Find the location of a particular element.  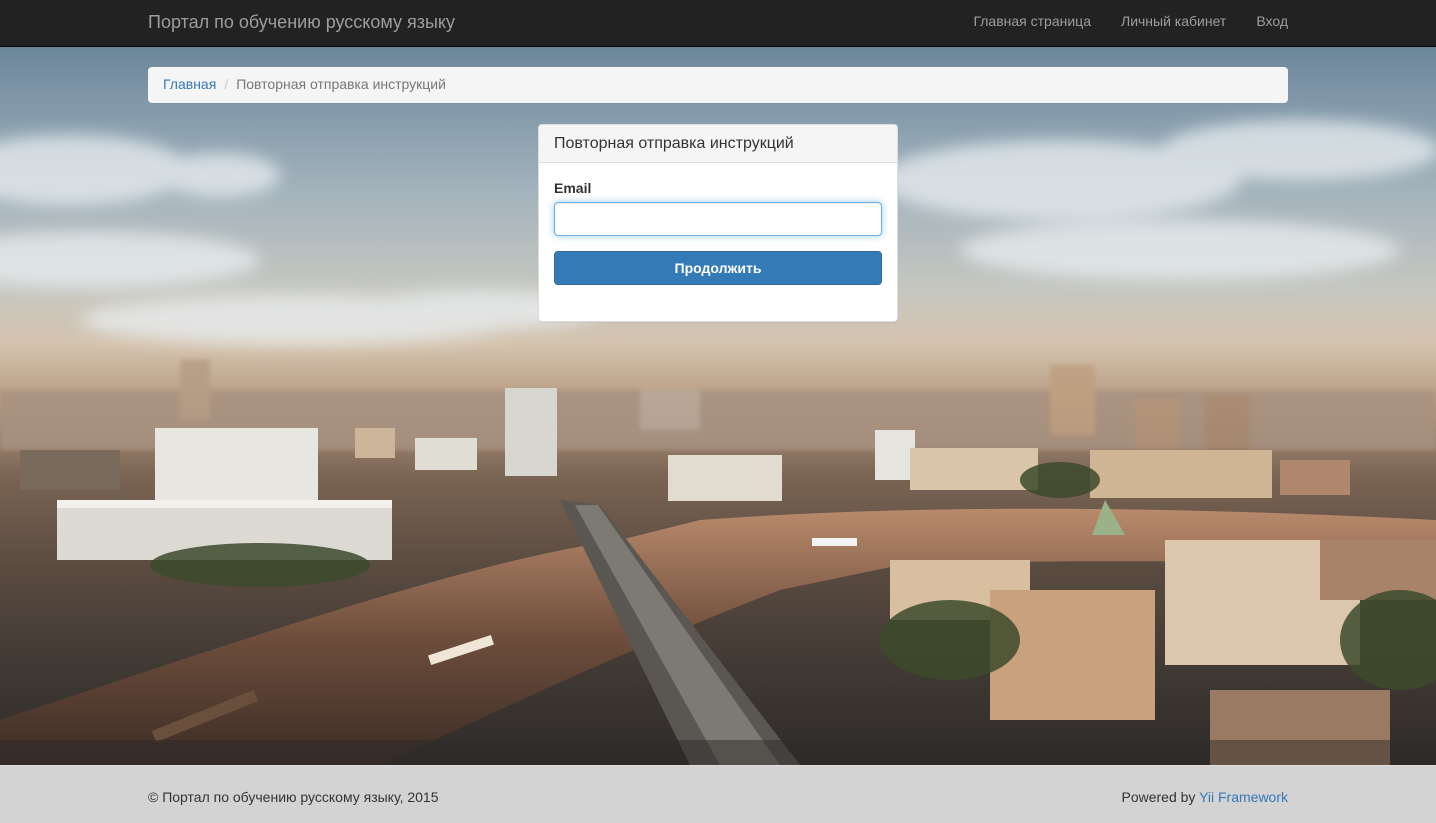

brand-link: Портал по обучению русскому языку is located at coordinates (301, 22).